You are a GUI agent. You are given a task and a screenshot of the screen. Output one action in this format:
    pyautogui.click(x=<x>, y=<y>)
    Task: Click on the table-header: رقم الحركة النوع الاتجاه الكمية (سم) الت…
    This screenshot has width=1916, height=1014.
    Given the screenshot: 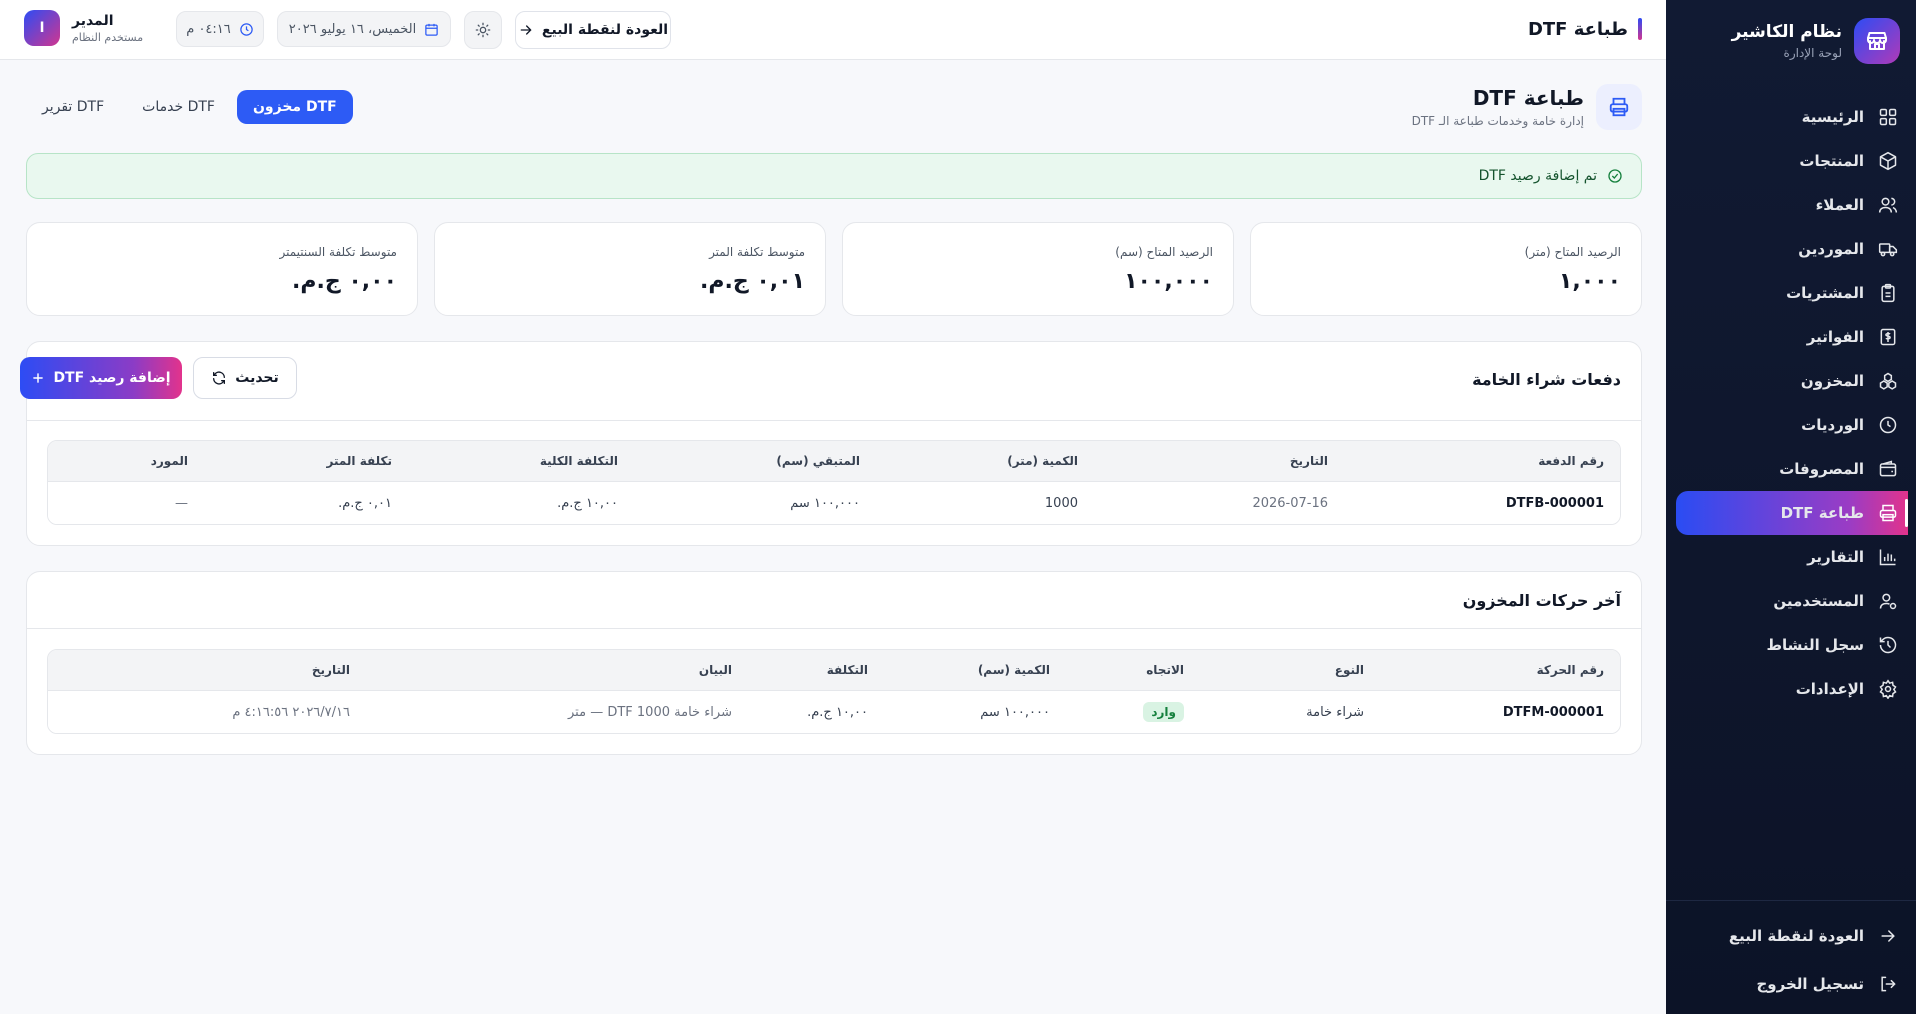 What is the action you would take?
    pyautogui.click(x=834, y=670)
    